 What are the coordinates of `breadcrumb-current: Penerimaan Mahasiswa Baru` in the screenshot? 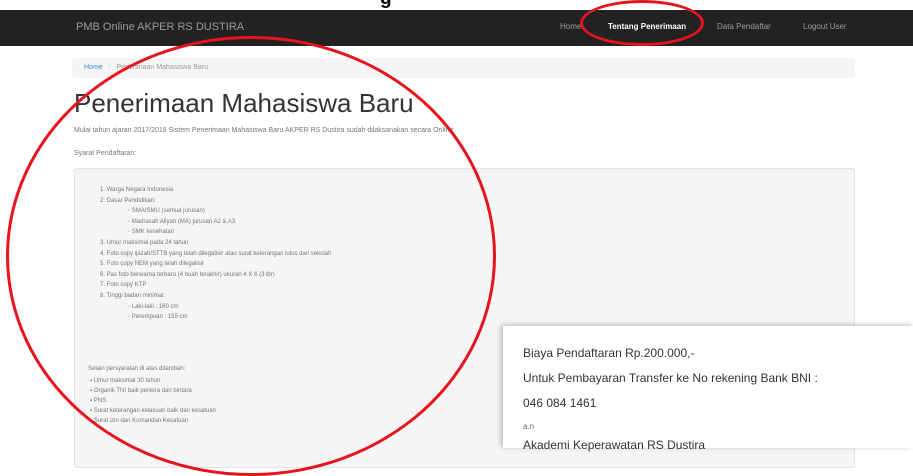 It's located at (162, 67).